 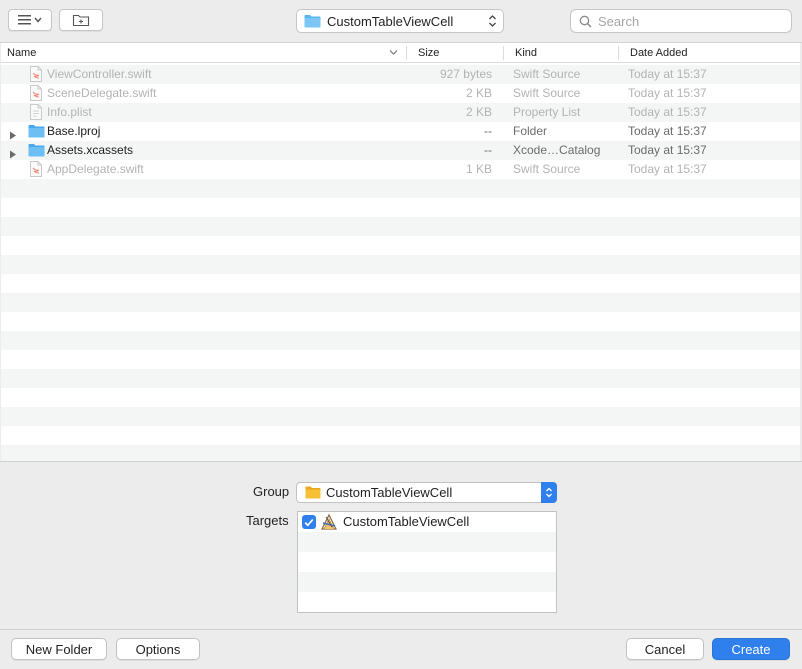 What do you see at coordinates (406, 521) in the screenshot?
I see `target-name: CustomTableViewCell` at bounding box center [406, 521].